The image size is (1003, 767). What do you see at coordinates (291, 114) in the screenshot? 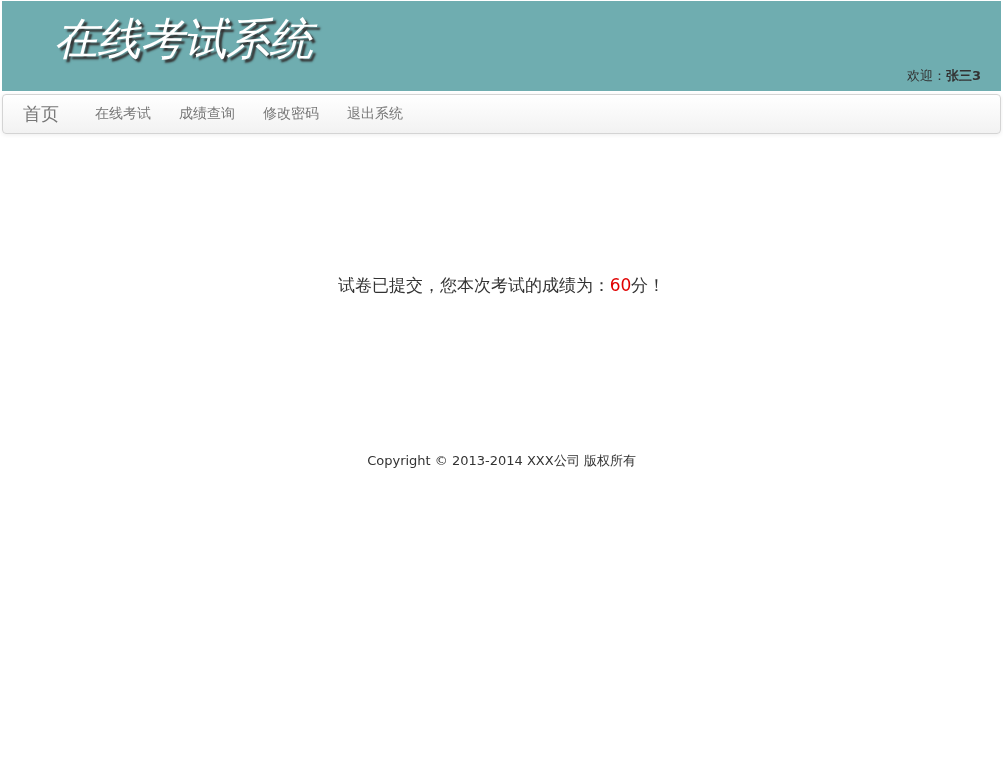
I see `nav-link: 修改密码` at bounding box center [291, 114].